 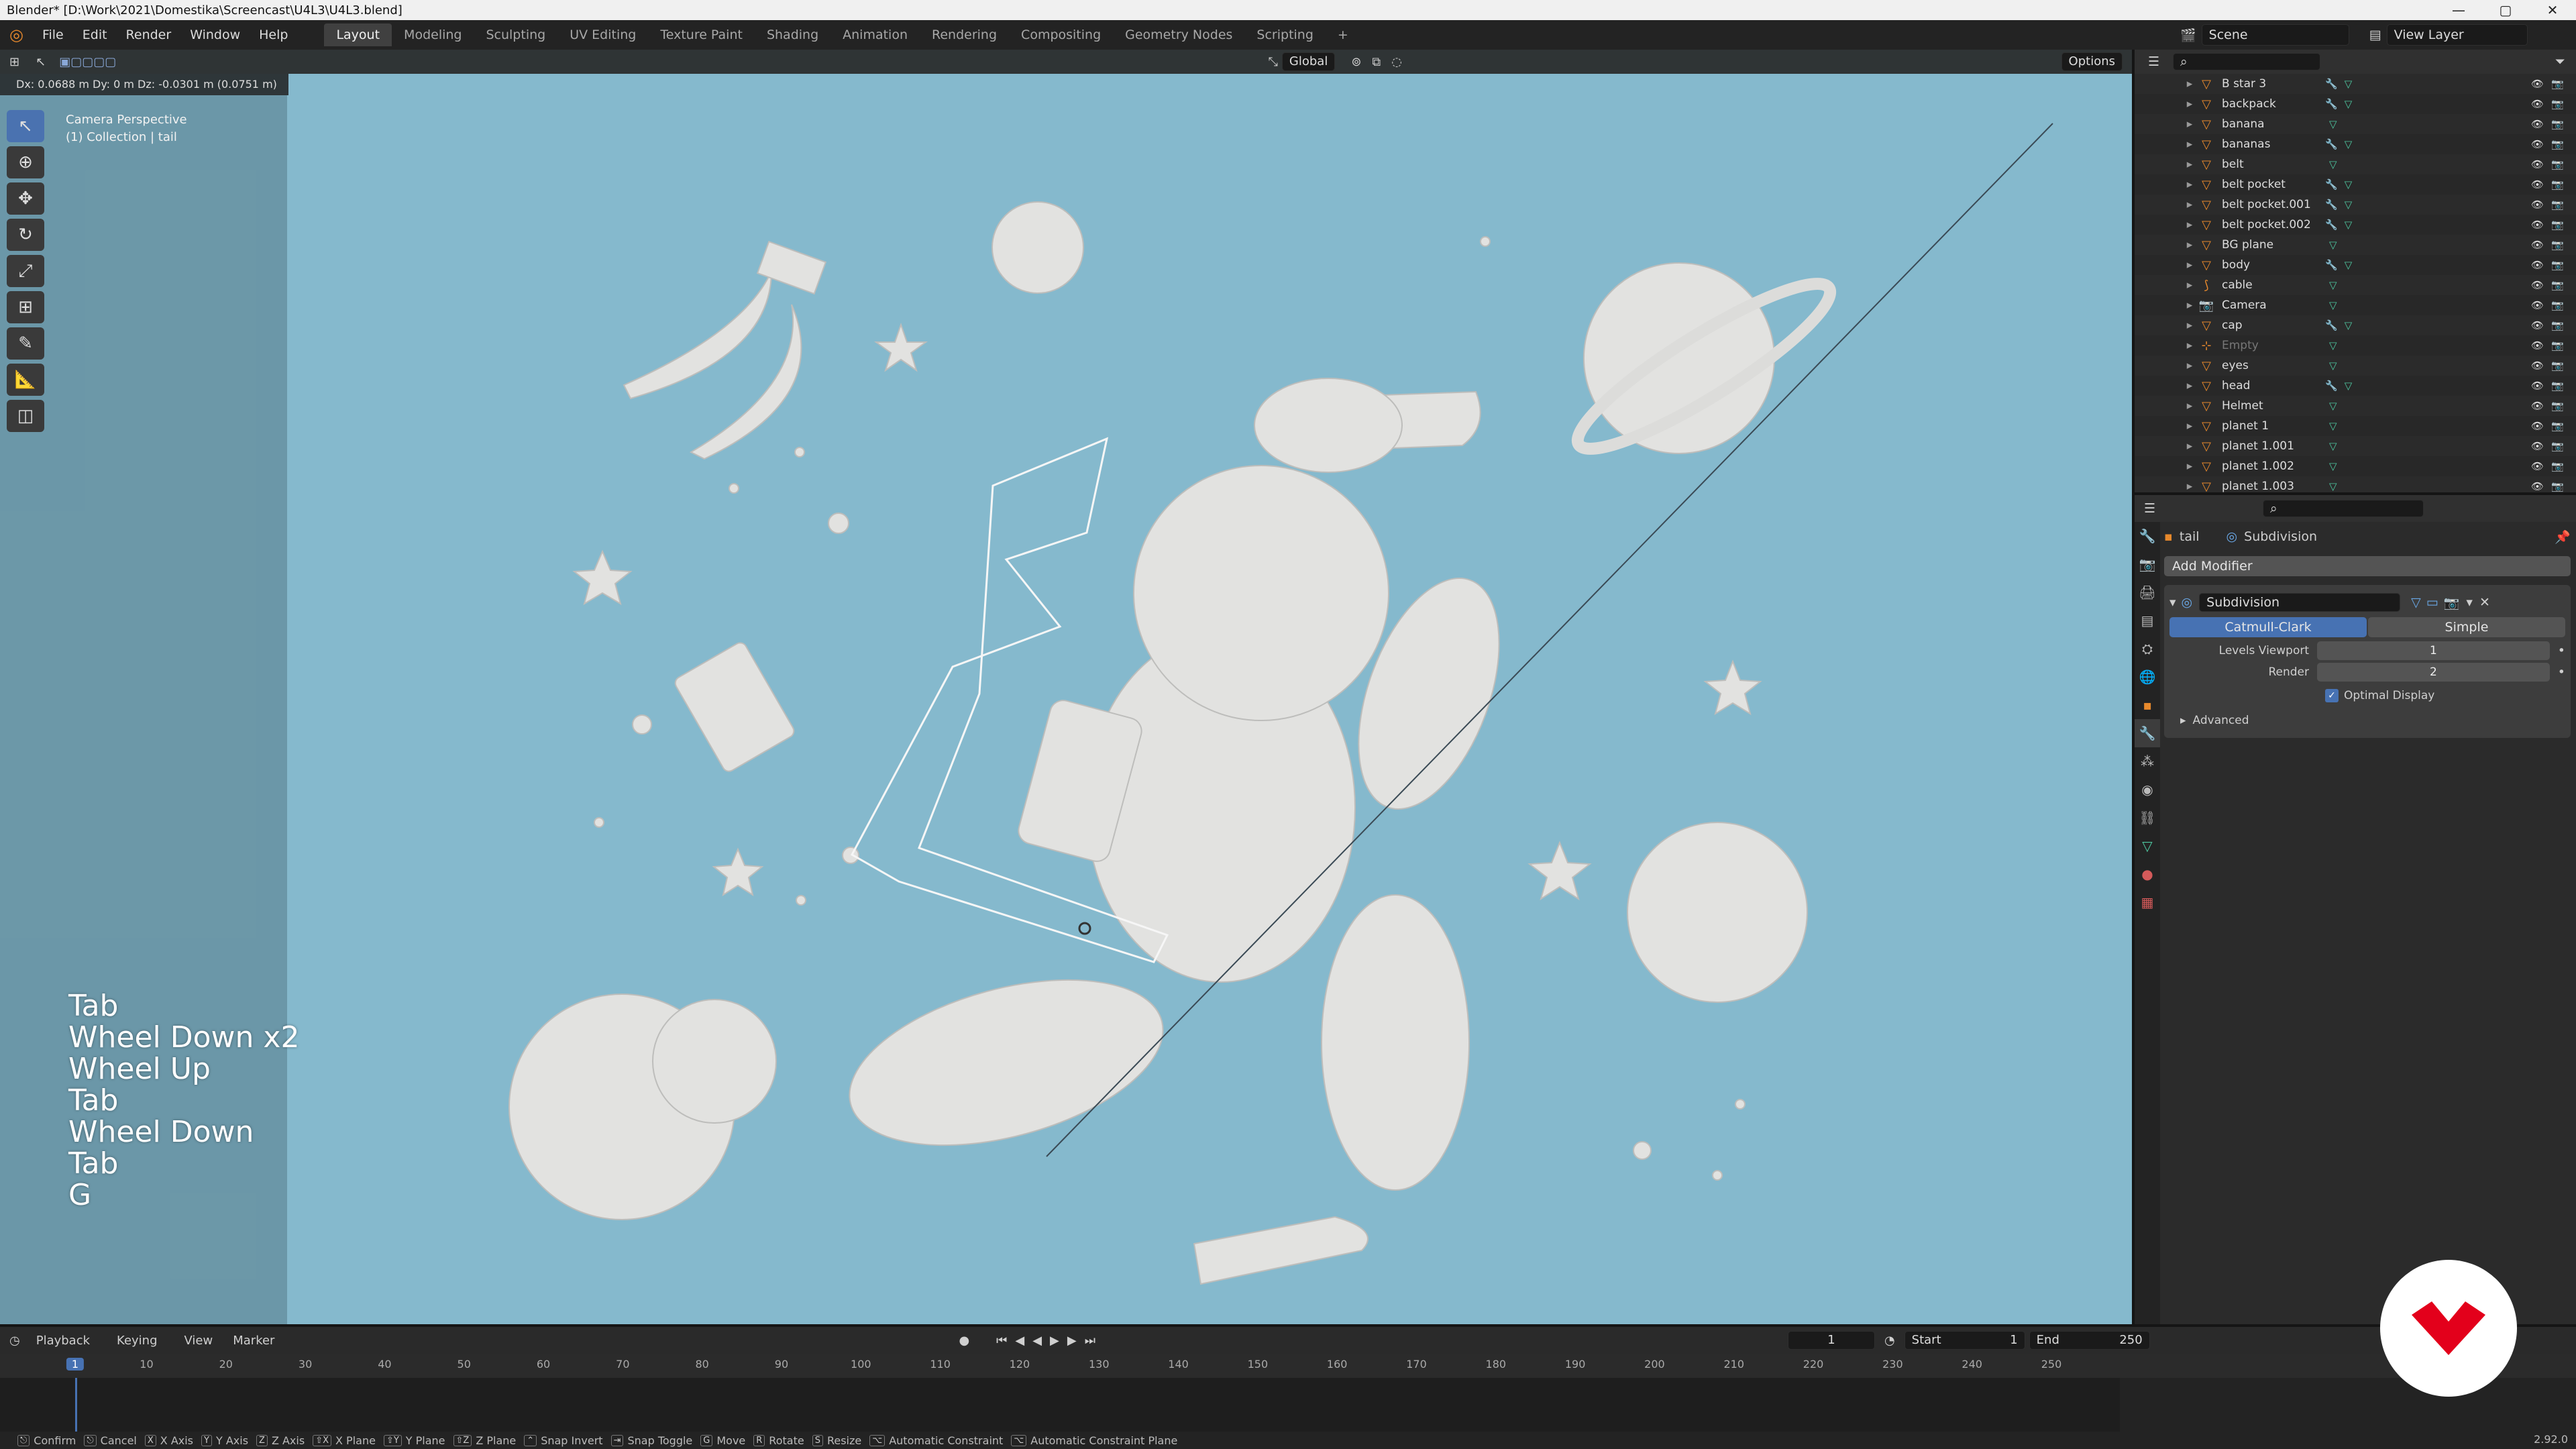 What do you see at coordinates (2458, 10) in the screenshot?
I see `minimize-button: —` at bounding box center [2458, 10].